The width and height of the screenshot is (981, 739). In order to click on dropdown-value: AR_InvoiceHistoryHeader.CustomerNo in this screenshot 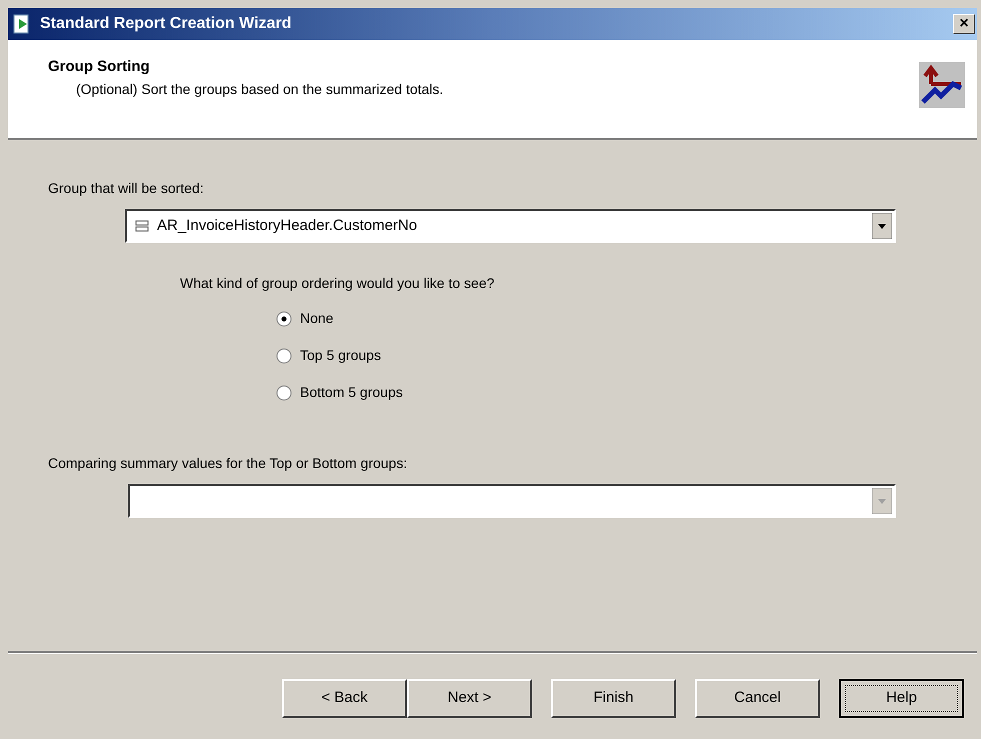, I will do `click(287, 226)`.